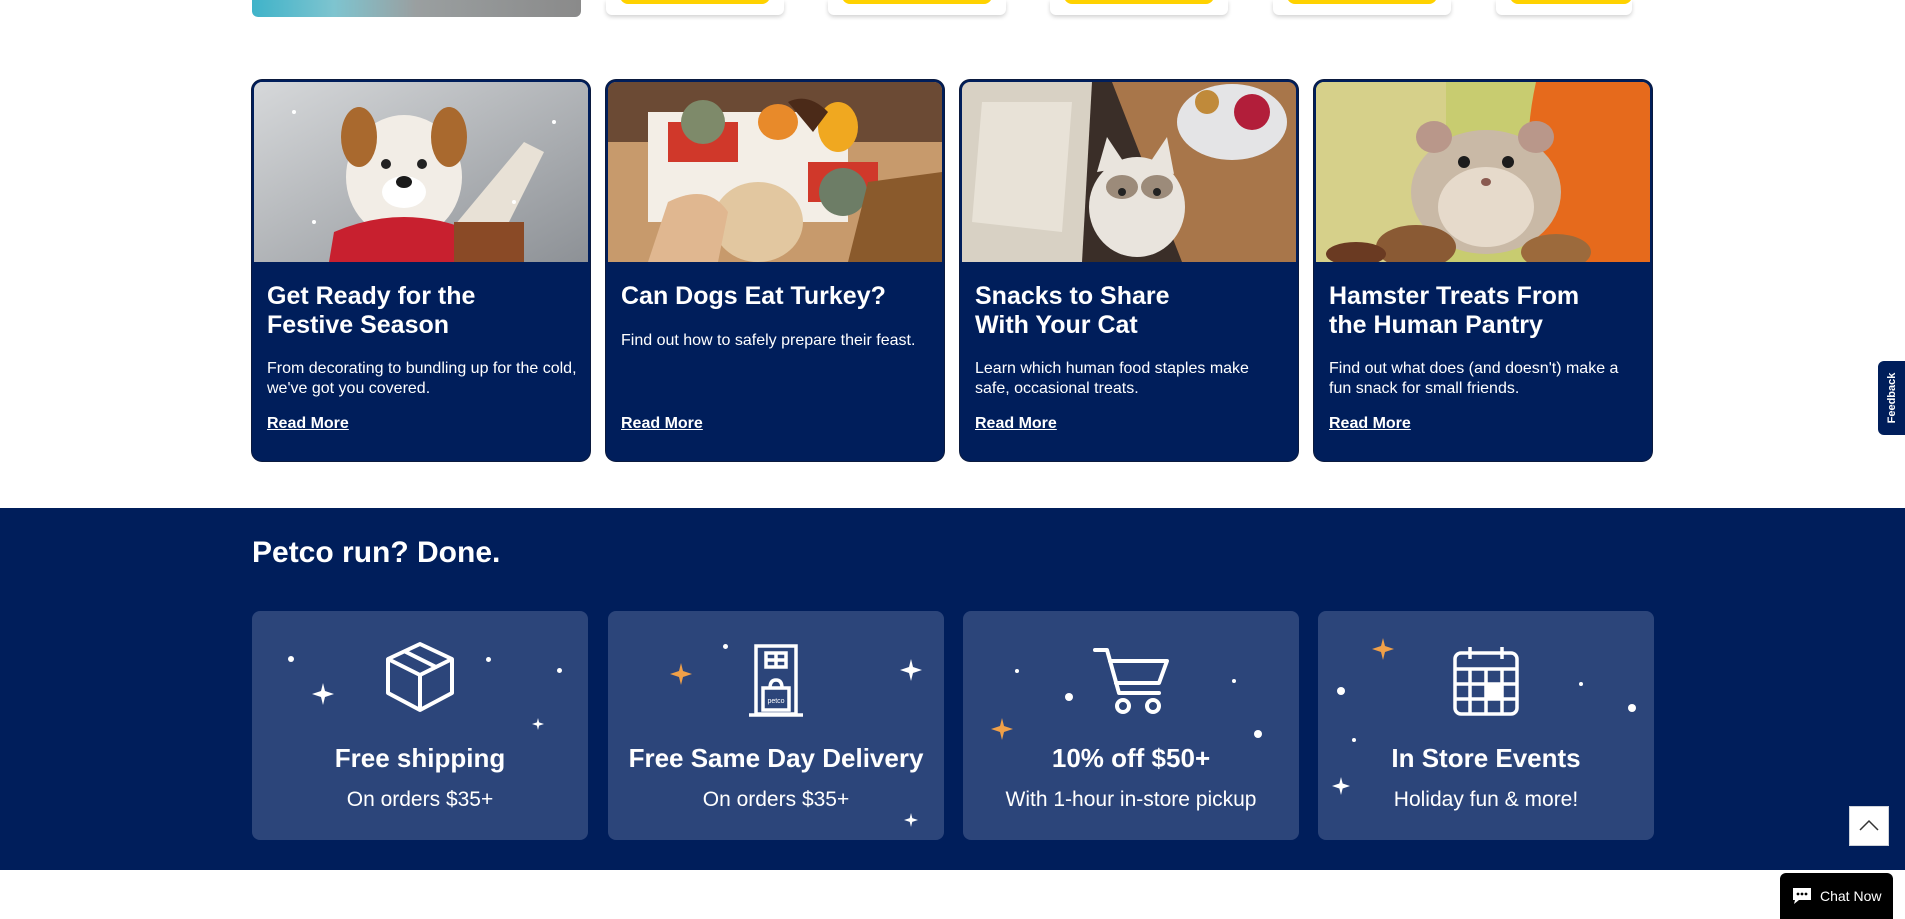 The height and width of the screenshot is (919, 1905). I want to click on feature-card-discount: 10% off $50+ With 1-hour in-store pickup, so click(1131, 725).